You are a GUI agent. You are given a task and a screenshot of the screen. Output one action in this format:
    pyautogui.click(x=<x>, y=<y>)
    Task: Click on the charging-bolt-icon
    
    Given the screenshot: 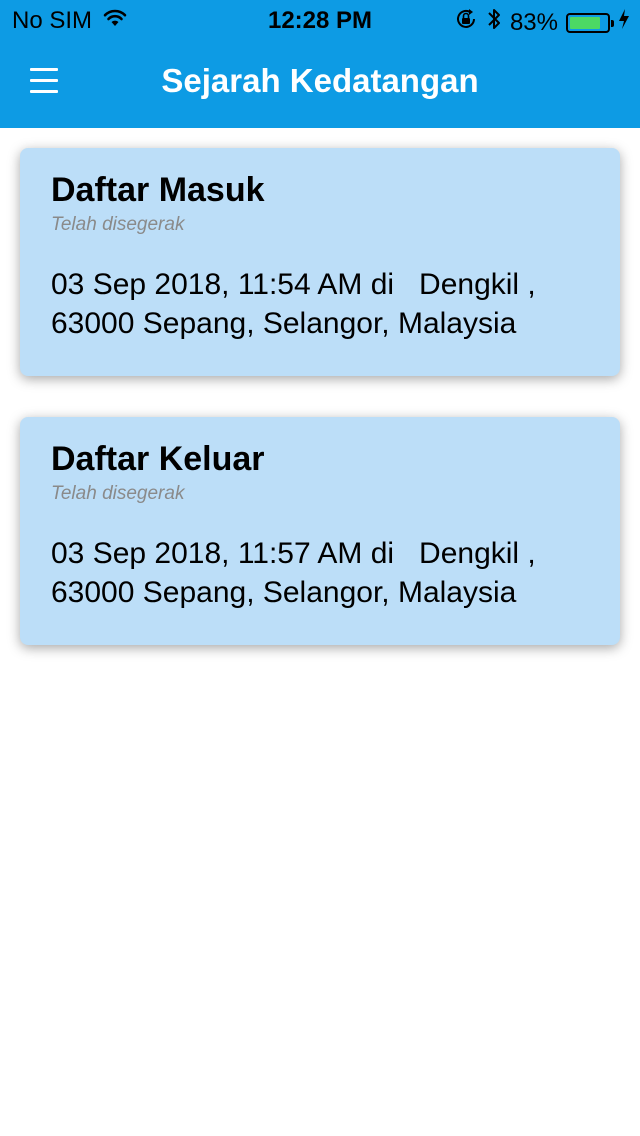 What is the action you would take?
    pyautogui.click(x=624, y=22)
    